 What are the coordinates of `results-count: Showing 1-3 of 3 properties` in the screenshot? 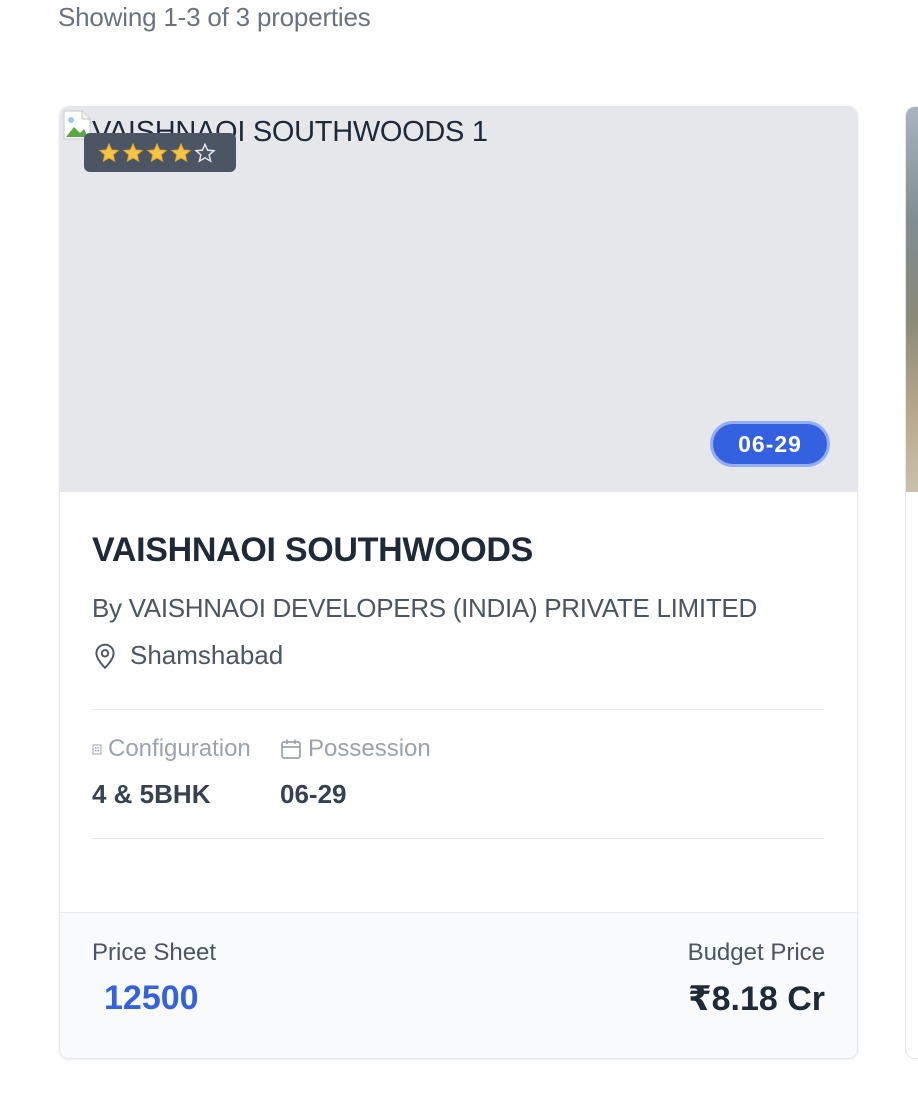 It's located at (214, 17).